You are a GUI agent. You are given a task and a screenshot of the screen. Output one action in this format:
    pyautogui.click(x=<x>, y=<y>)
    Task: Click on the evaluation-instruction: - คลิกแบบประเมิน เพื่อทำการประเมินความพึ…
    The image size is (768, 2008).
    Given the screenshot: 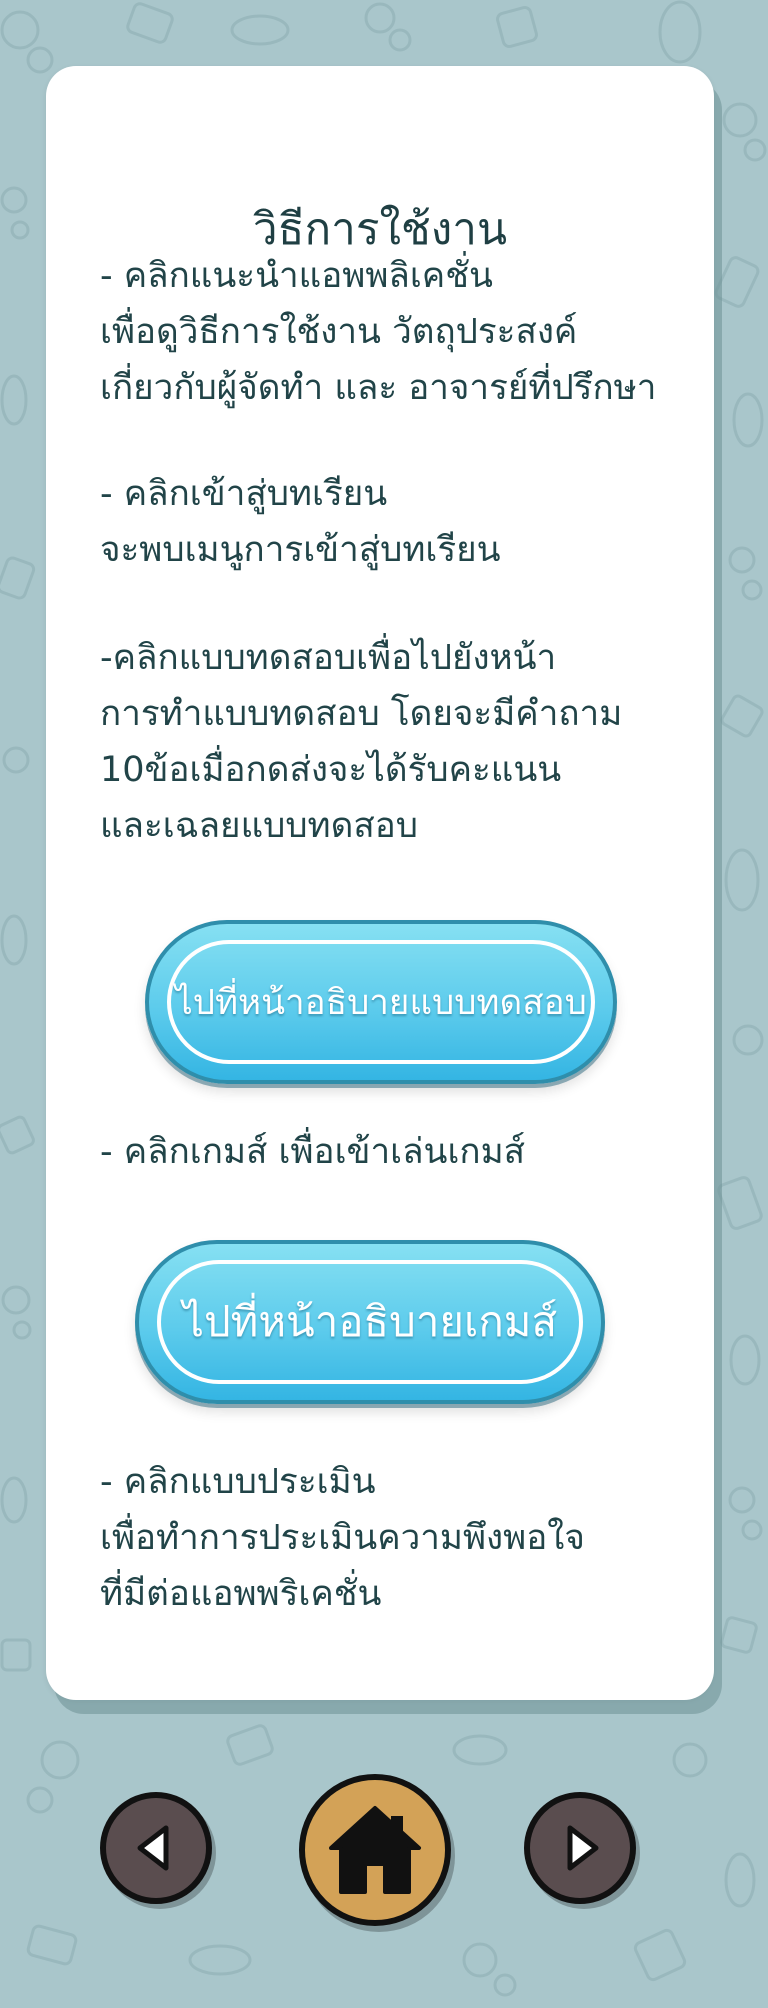 What is the action you would take?
    pyautogui.click(x=400, y=1538)
    